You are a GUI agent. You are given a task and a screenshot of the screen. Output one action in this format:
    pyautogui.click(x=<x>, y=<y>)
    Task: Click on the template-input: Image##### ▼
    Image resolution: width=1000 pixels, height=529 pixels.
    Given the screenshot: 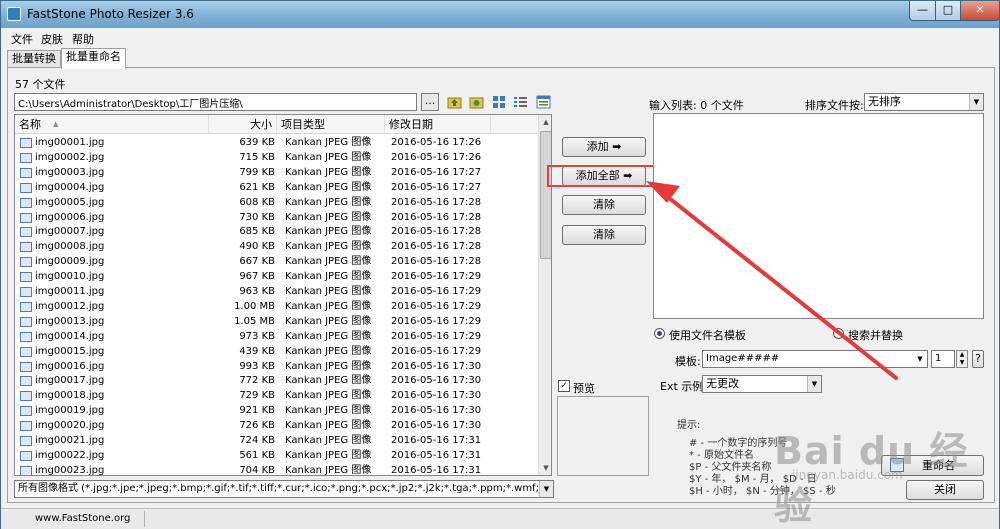 What is the action you would take?
    pyautogui.click(x=815, y=359)
    